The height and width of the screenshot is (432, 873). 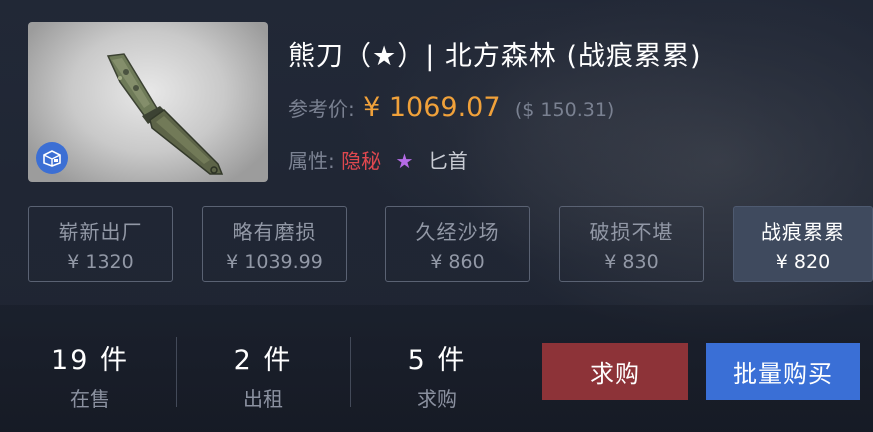 I want to click on wear-price: ¥ 1039.99, so click(x=274, y=262).